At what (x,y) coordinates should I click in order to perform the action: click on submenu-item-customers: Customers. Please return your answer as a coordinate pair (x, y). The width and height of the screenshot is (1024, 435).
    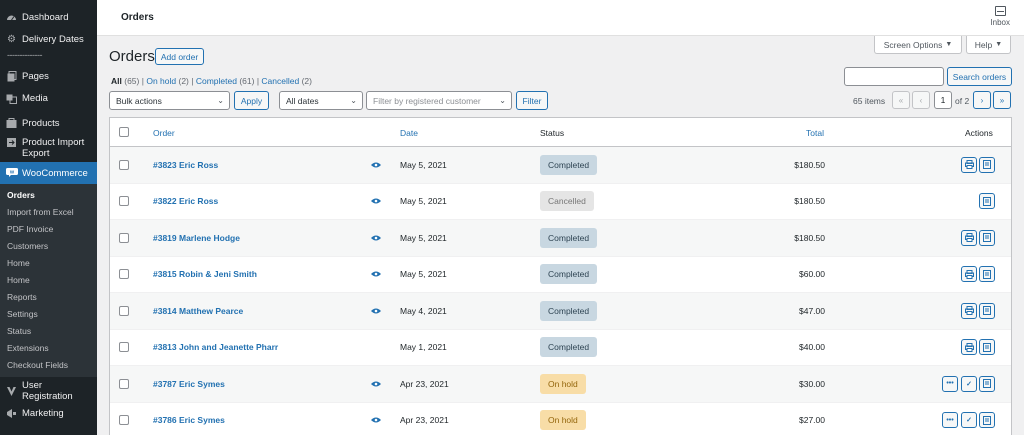
    Looking at the image, I should click on (48, 246).